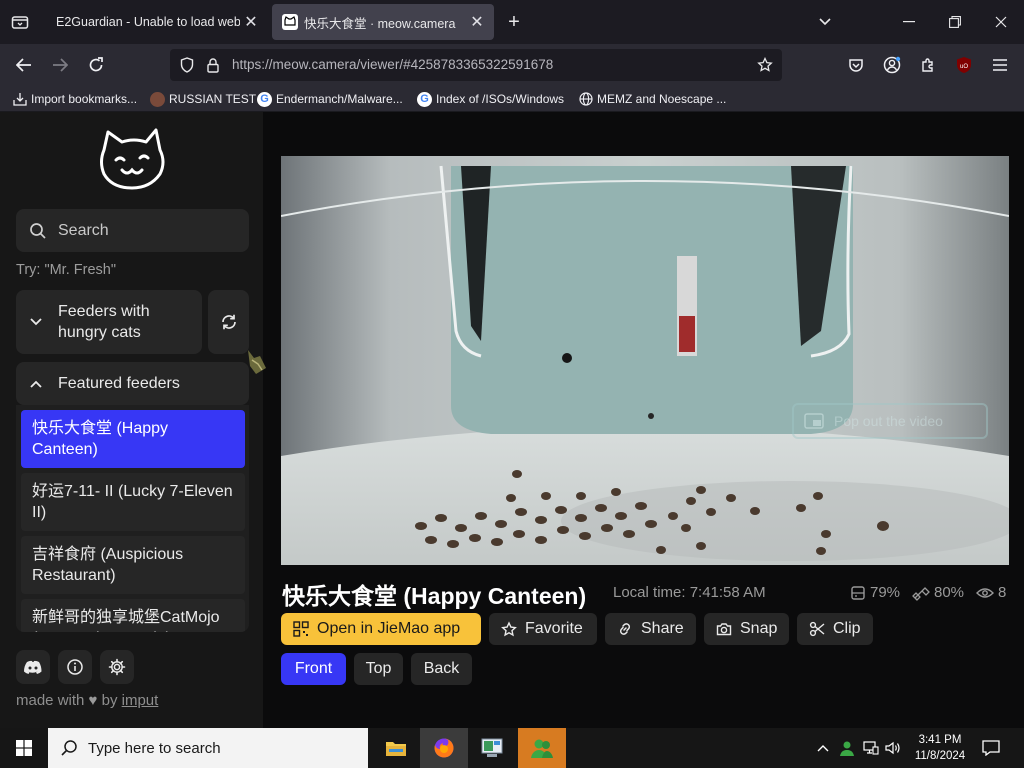 The image size is (1024, 768). What do you see at coordinates (871, 748) in the screenshot?
I see `network-icon` at bounding box center [871, 748].